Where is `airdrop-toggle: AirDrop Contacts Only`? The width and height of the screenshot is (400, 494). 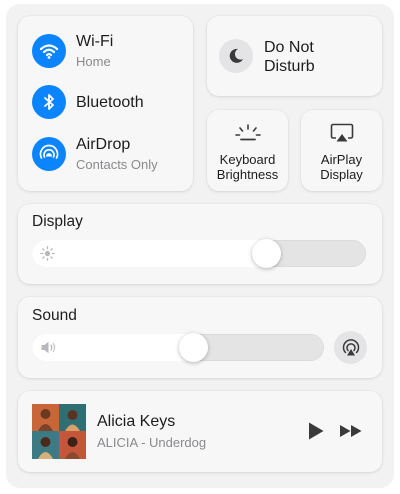 airdrop-toggle: AirDrop Contacts Only is located at coordinates (95, 153).